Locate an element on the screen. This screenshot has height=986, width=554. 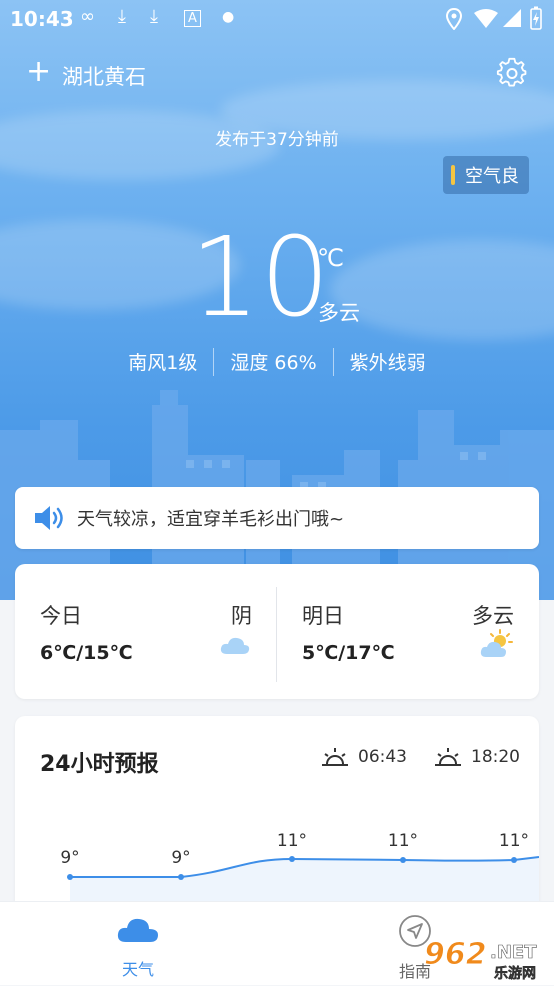
day-condition: 多云 is located at coordinates (493, 616).